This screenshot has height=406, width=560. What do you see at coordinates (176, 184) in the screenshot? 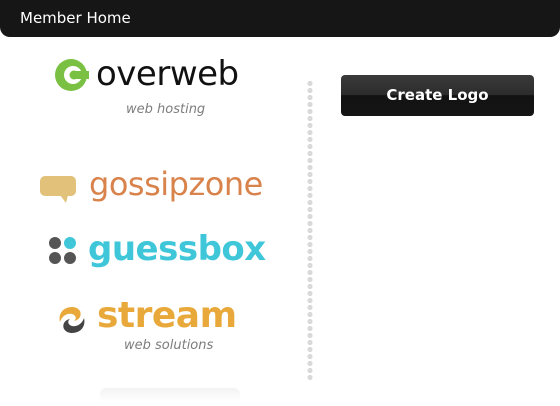
I see `logo-name: gossipzone` at bounding box center [176, 184].